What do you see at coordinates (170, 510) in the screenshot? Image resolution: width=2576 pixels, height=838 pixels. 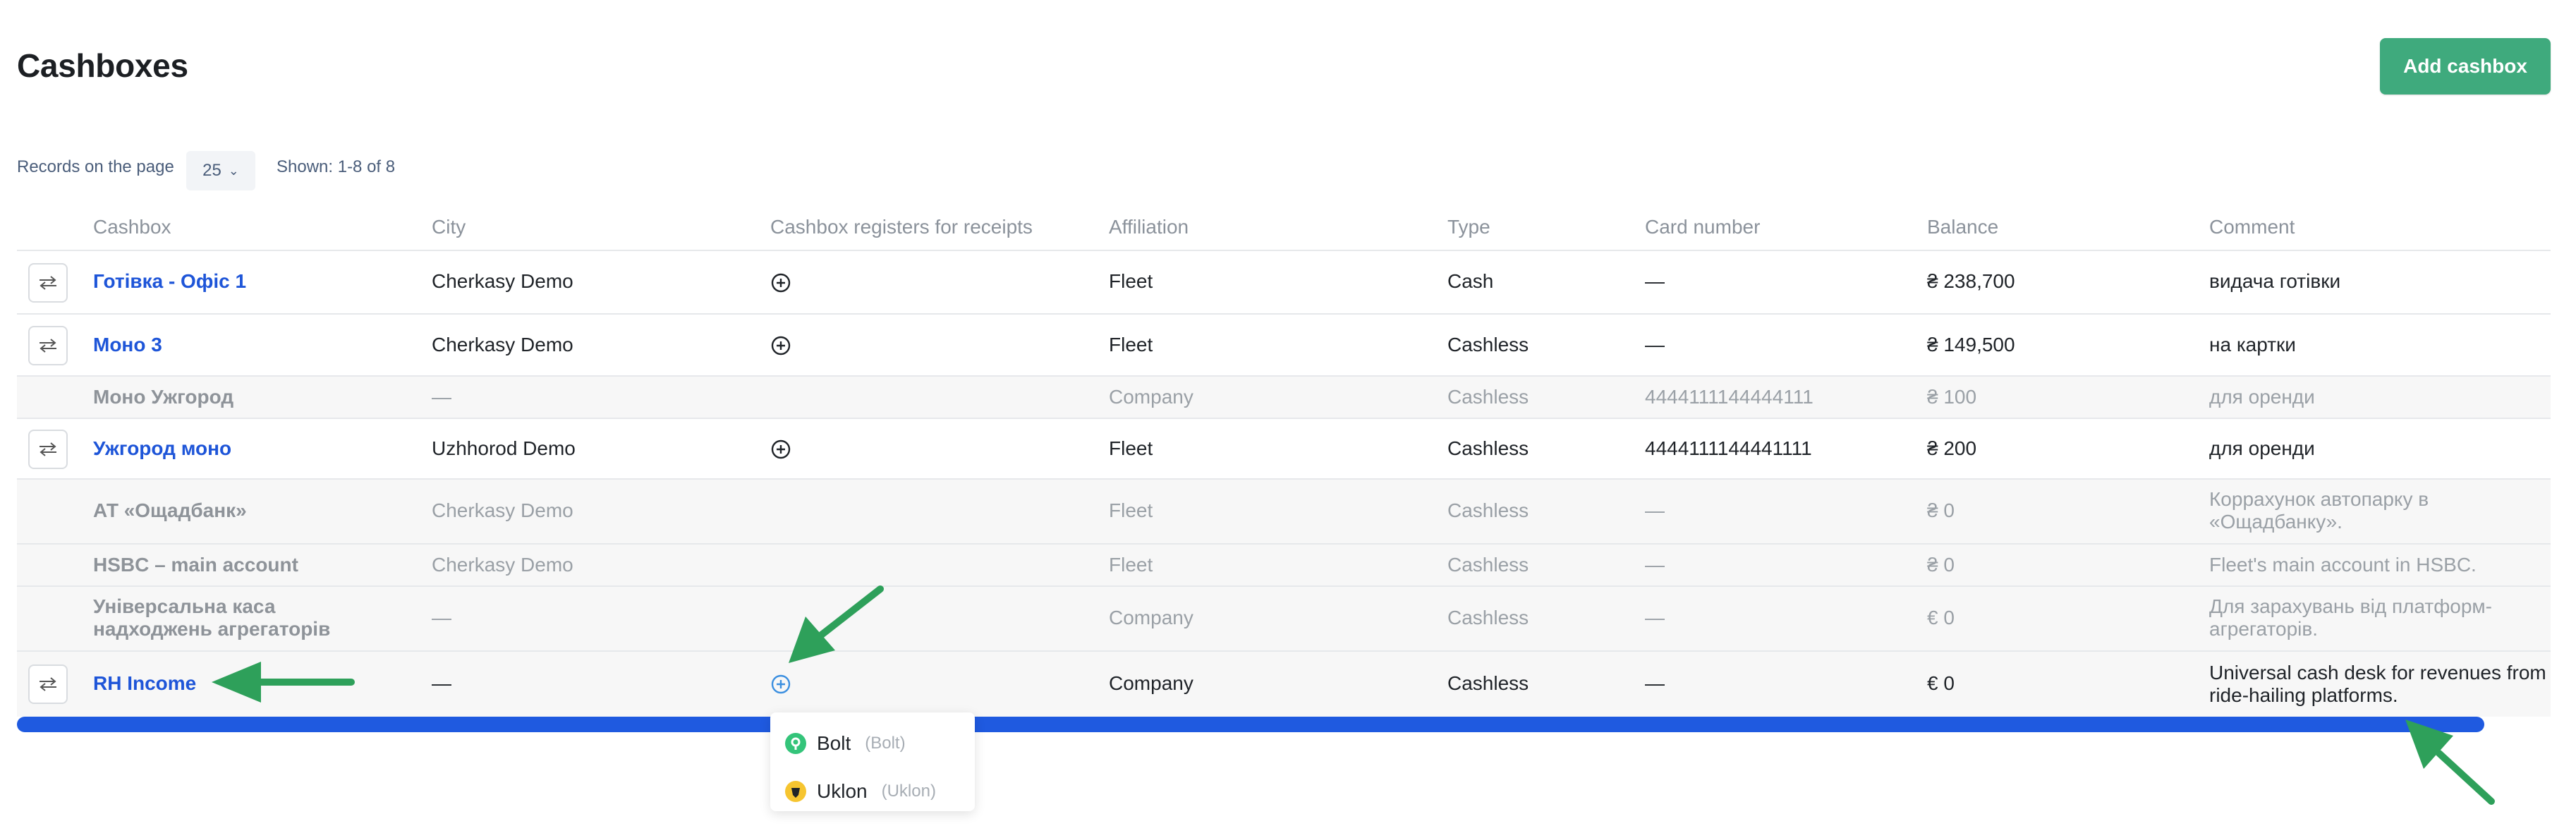 I see `cashbox-name: АТ «Ощадбанк»` at bounding box center [170, 510].